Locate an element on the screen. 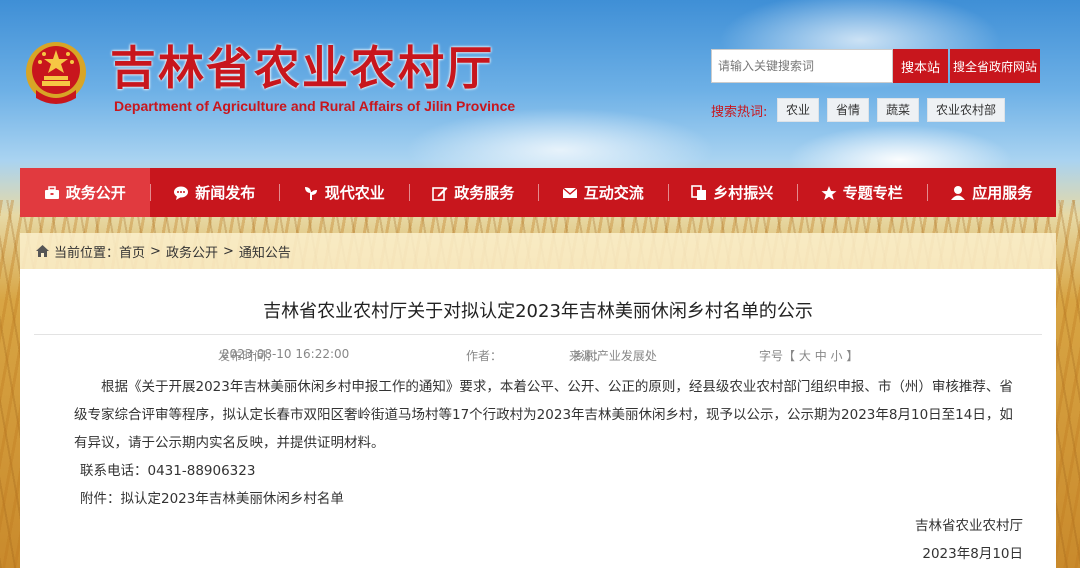  font-size-medium-button: 中 is located at coordinates (821, 356).